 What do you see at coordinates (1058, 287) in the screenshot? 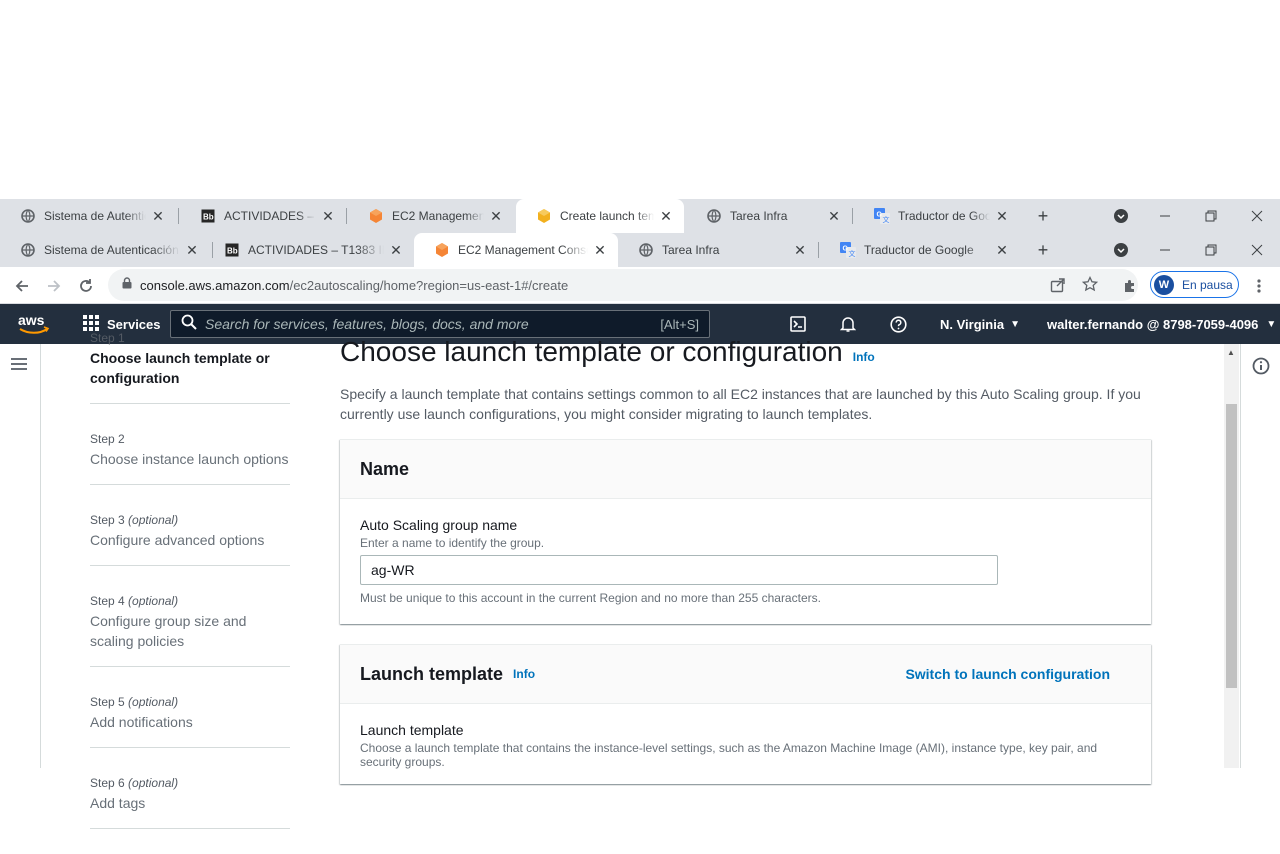
I see `share-icon` at bounding box center [1058, 287].